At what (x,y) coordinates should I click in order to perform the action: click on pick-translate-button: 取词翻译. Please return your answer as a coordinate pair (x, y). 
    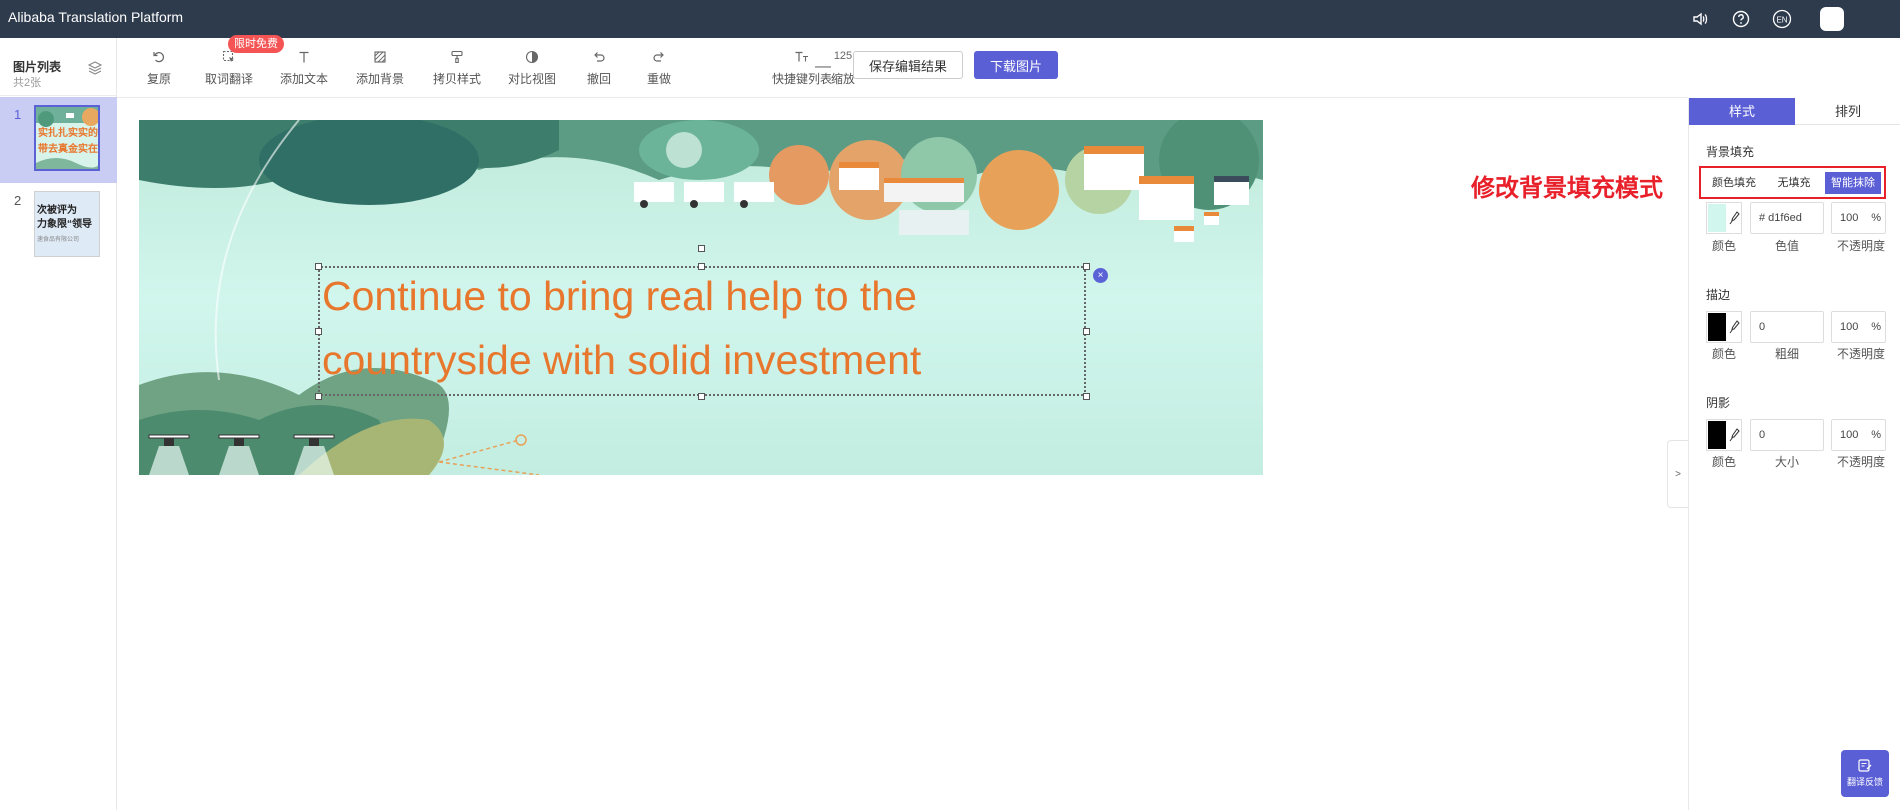
    Looking at the image, I should click on (229, 67).